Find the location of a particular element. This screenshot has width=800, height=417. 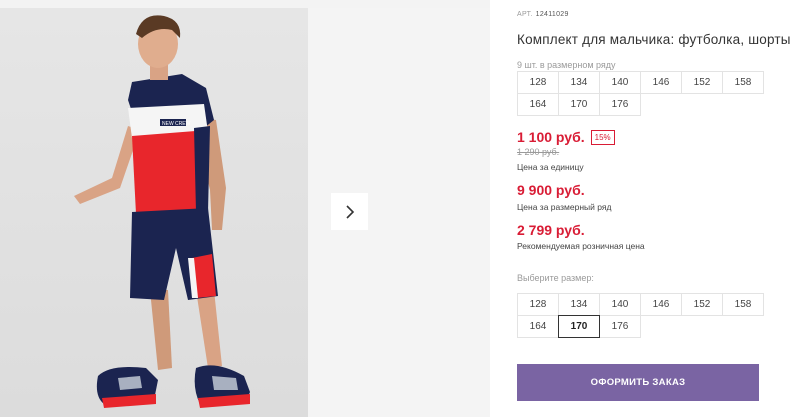

size-option: 152 is located at coordinates (702, 304).